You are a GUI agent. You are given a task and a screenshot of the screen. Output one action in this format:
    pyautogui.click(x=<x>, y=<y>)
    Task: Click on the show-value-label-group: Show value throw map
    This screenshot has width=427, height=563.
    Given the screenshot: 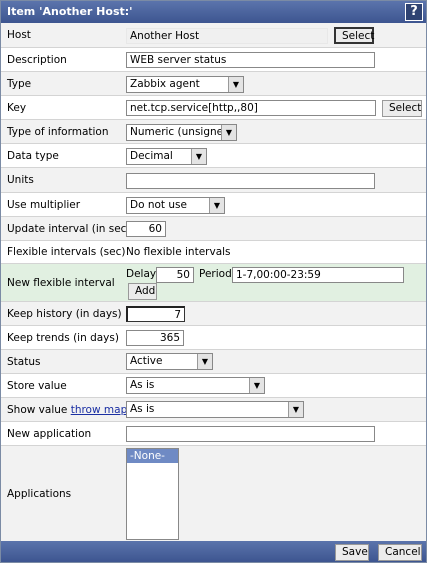 What is the action you would take?
    pyautogui.click(x=67, y=409)
    